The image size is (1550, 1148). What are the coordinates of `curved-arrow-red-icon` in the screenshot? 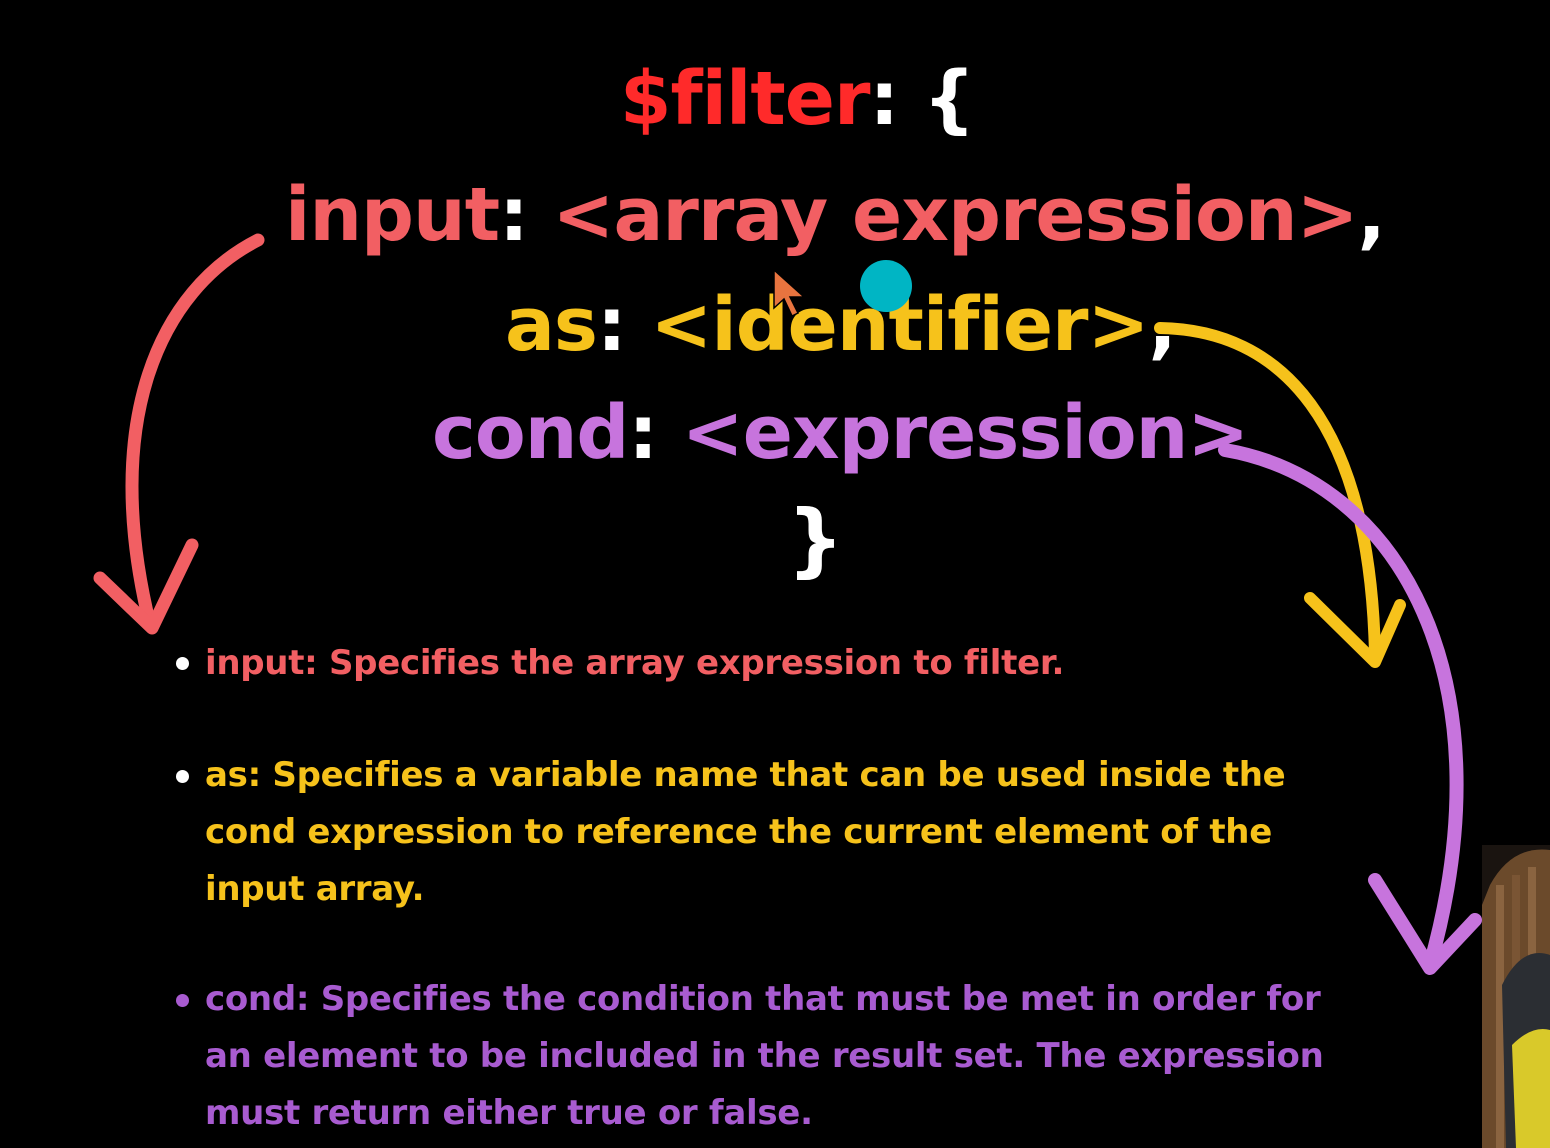 It's located at (179, 434).